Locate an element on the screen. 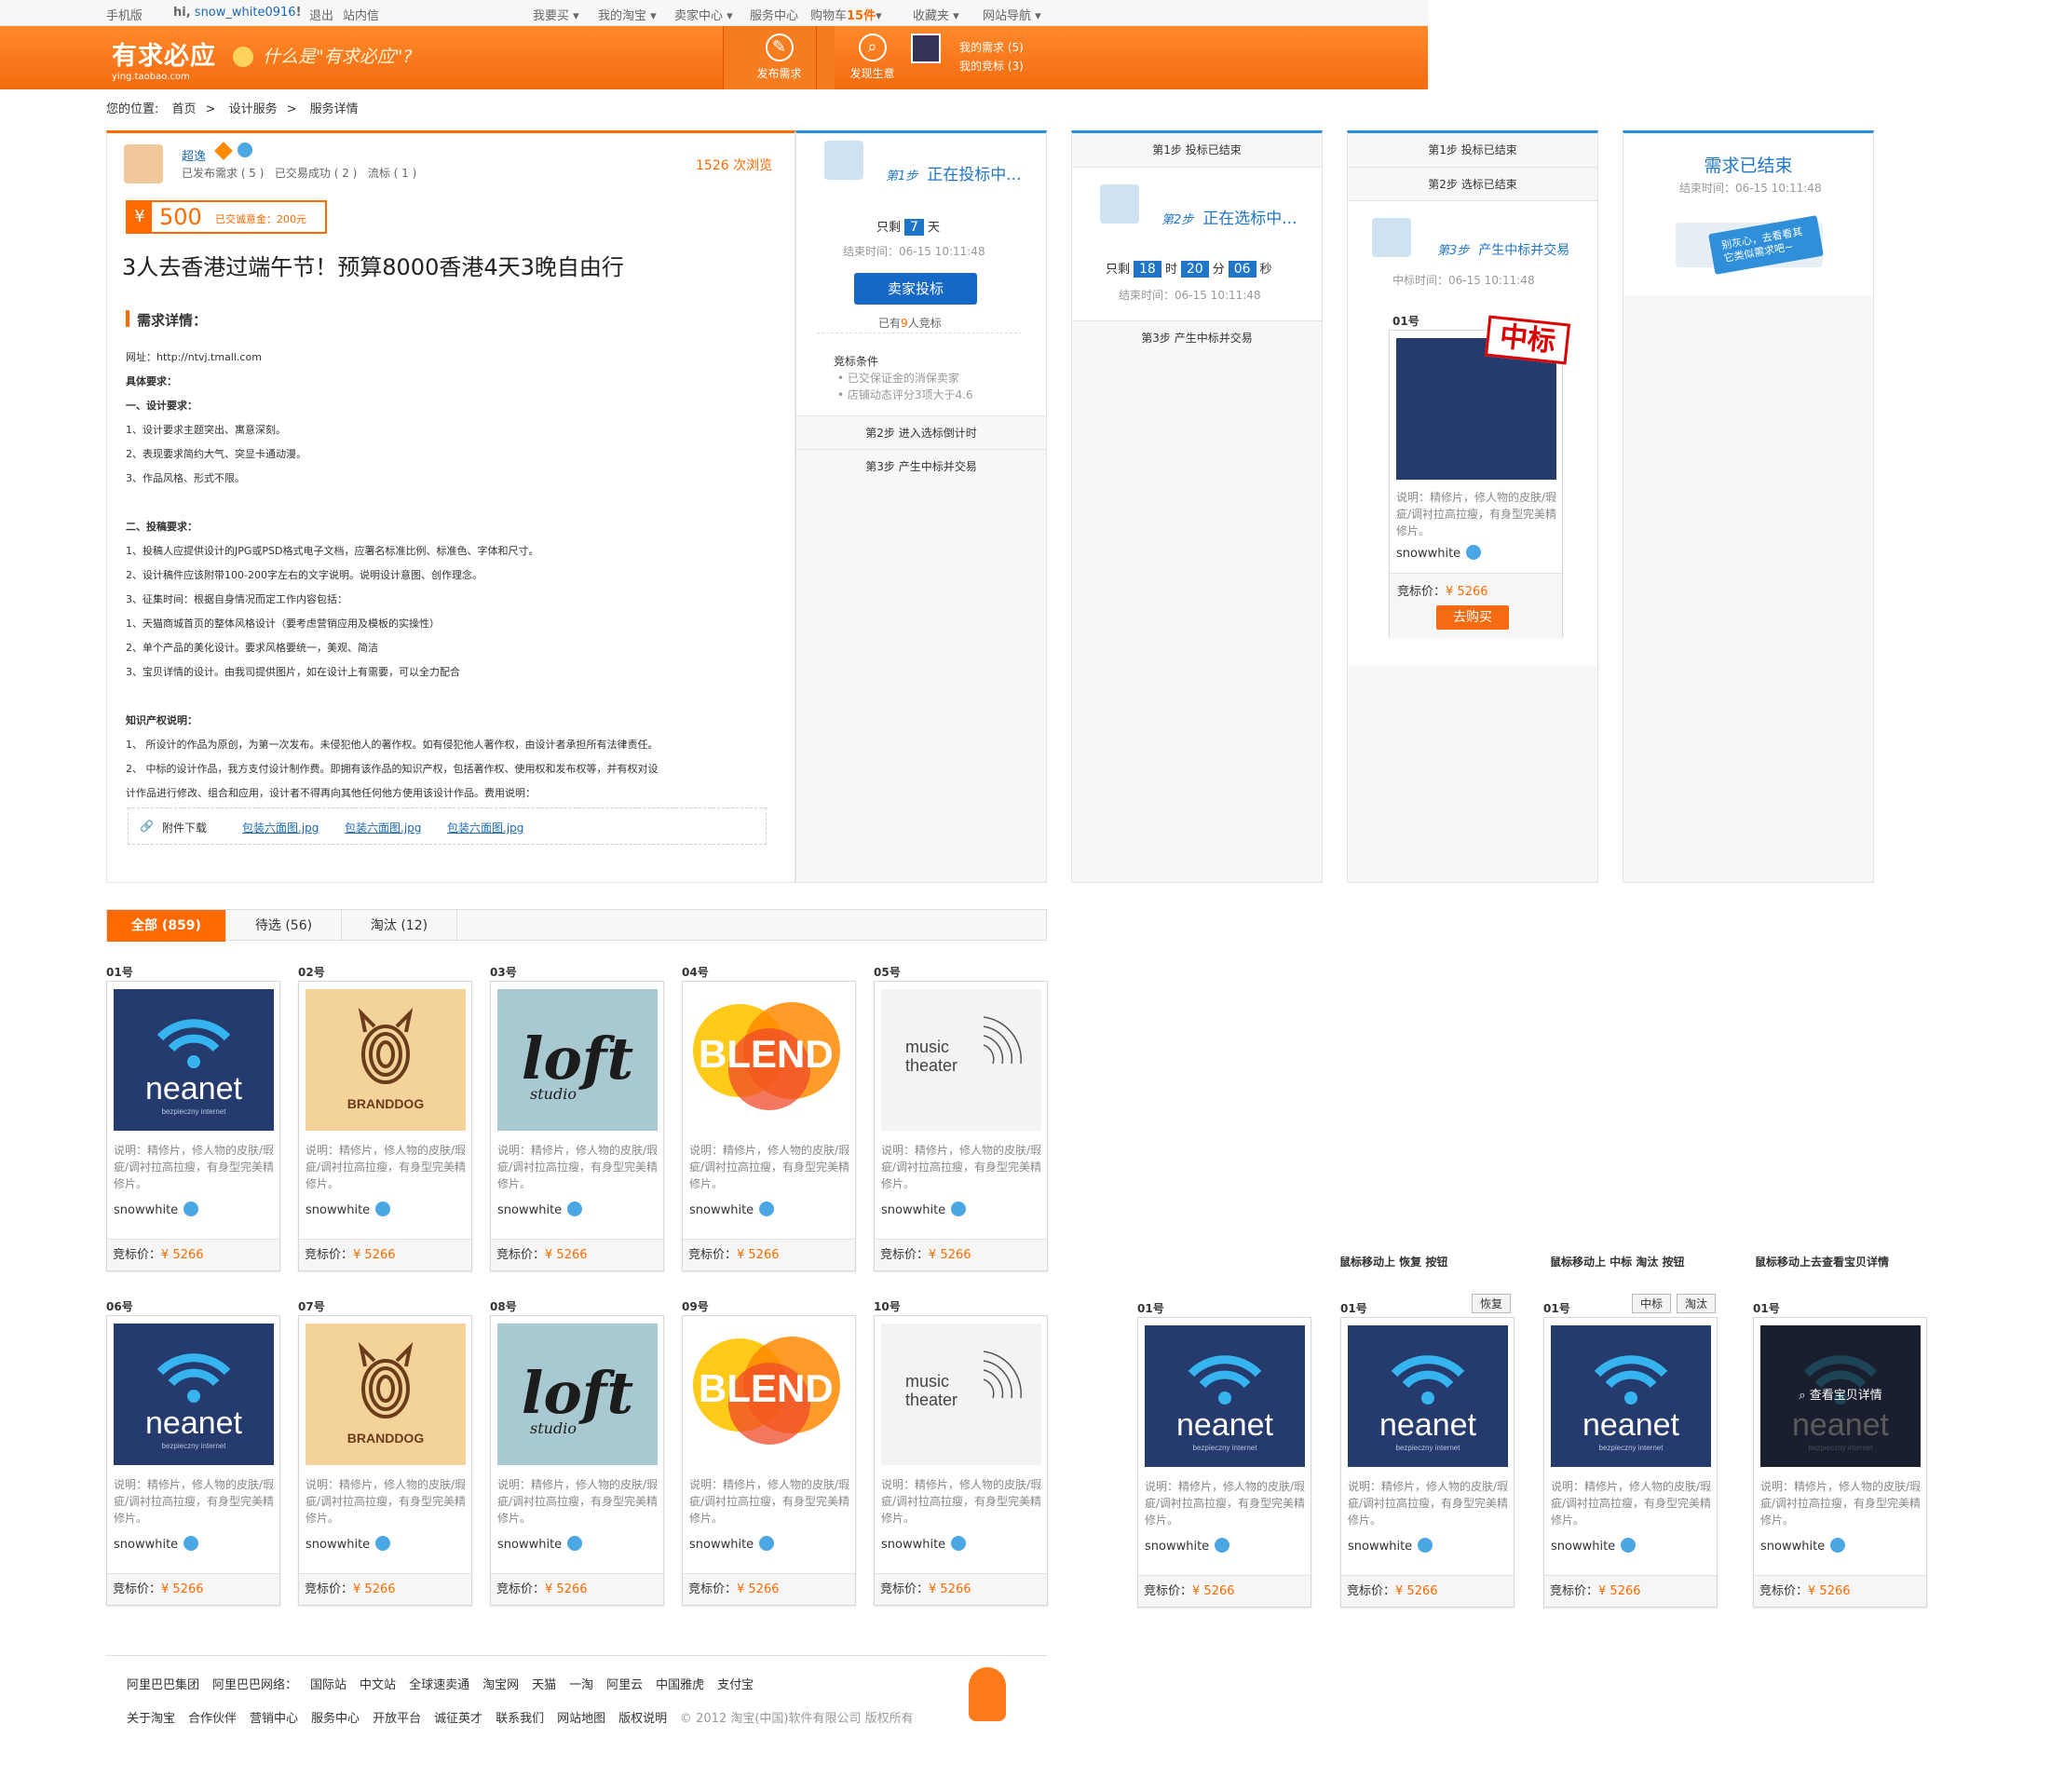 This screenshot has width=2051, height=1792. tab-all: 全部 (859) is located at coordinates (166, 926).